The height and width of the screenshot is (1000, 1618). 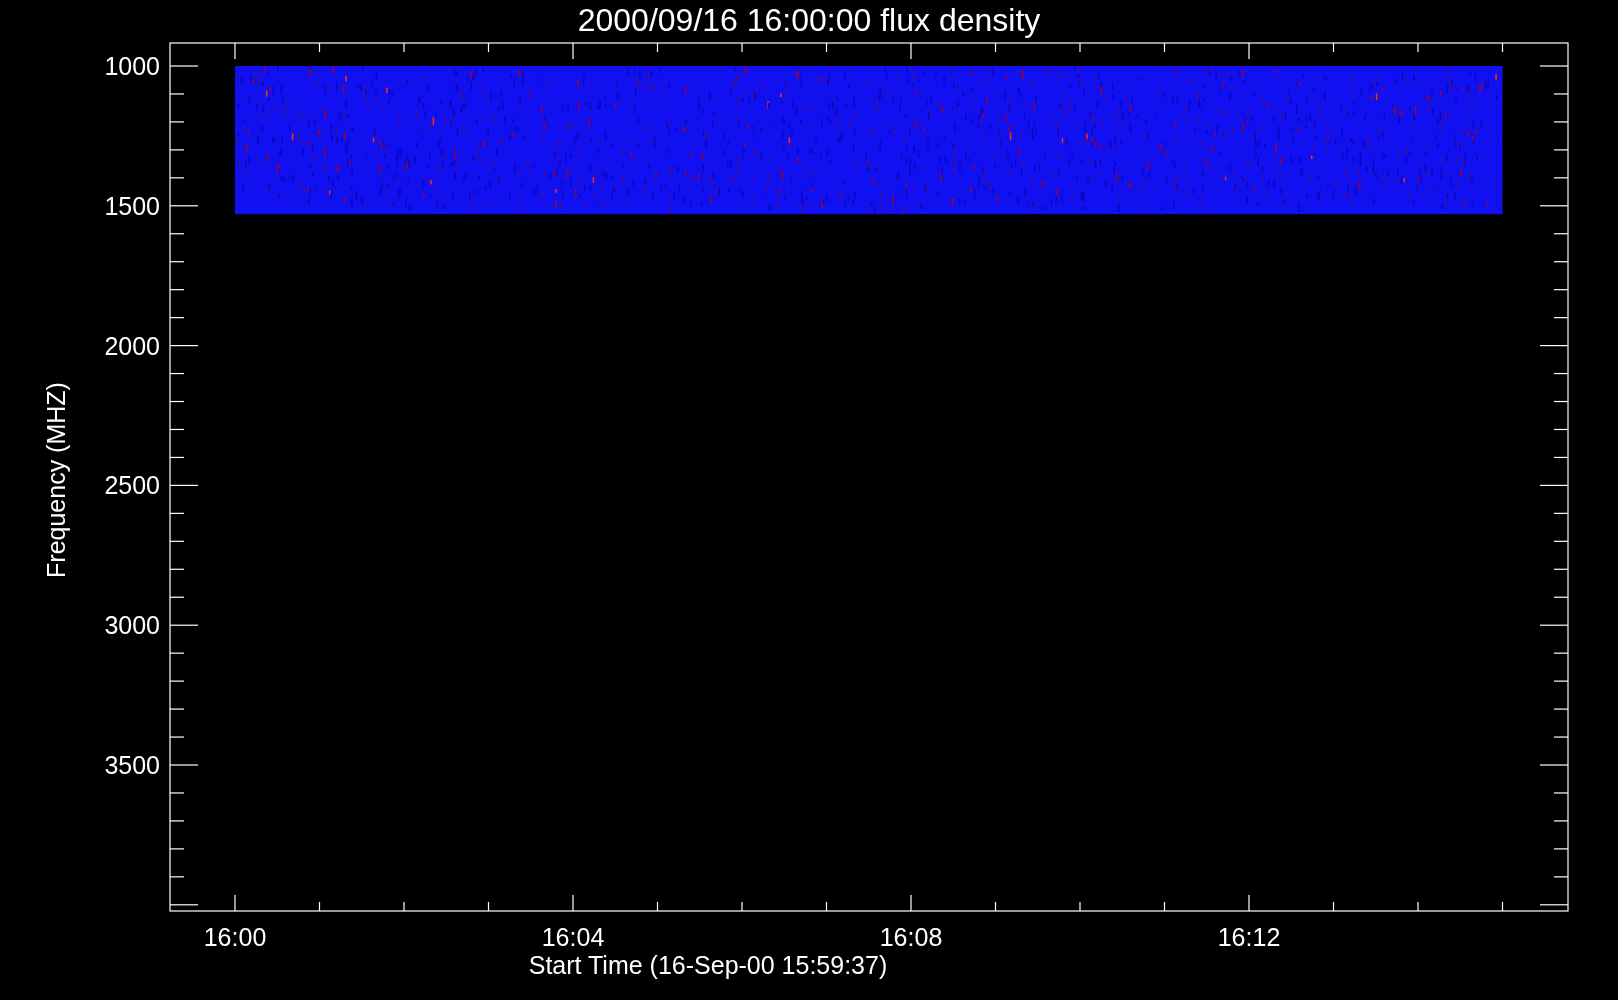 I want to click on y-tick-label: 1500, so click(x=132, y=205).